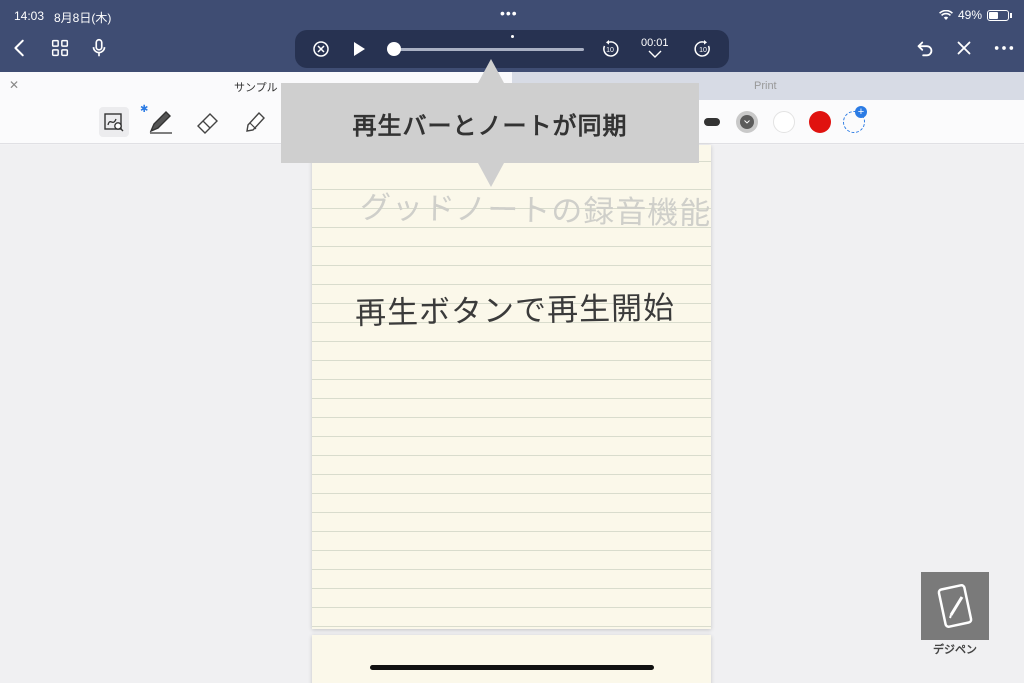 This screenshot has width=1024, height=683. I want to click on chevron-left-icon, so click(19, 48).